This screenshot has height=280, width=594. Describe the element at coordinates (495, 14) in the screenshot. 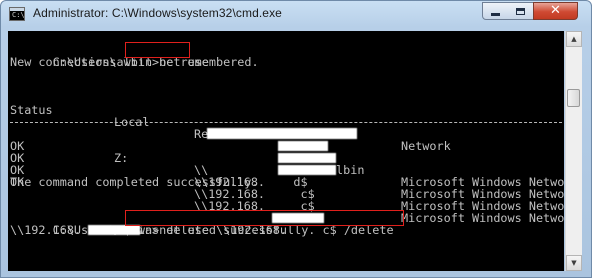

I see `minimize-icon` at that location.